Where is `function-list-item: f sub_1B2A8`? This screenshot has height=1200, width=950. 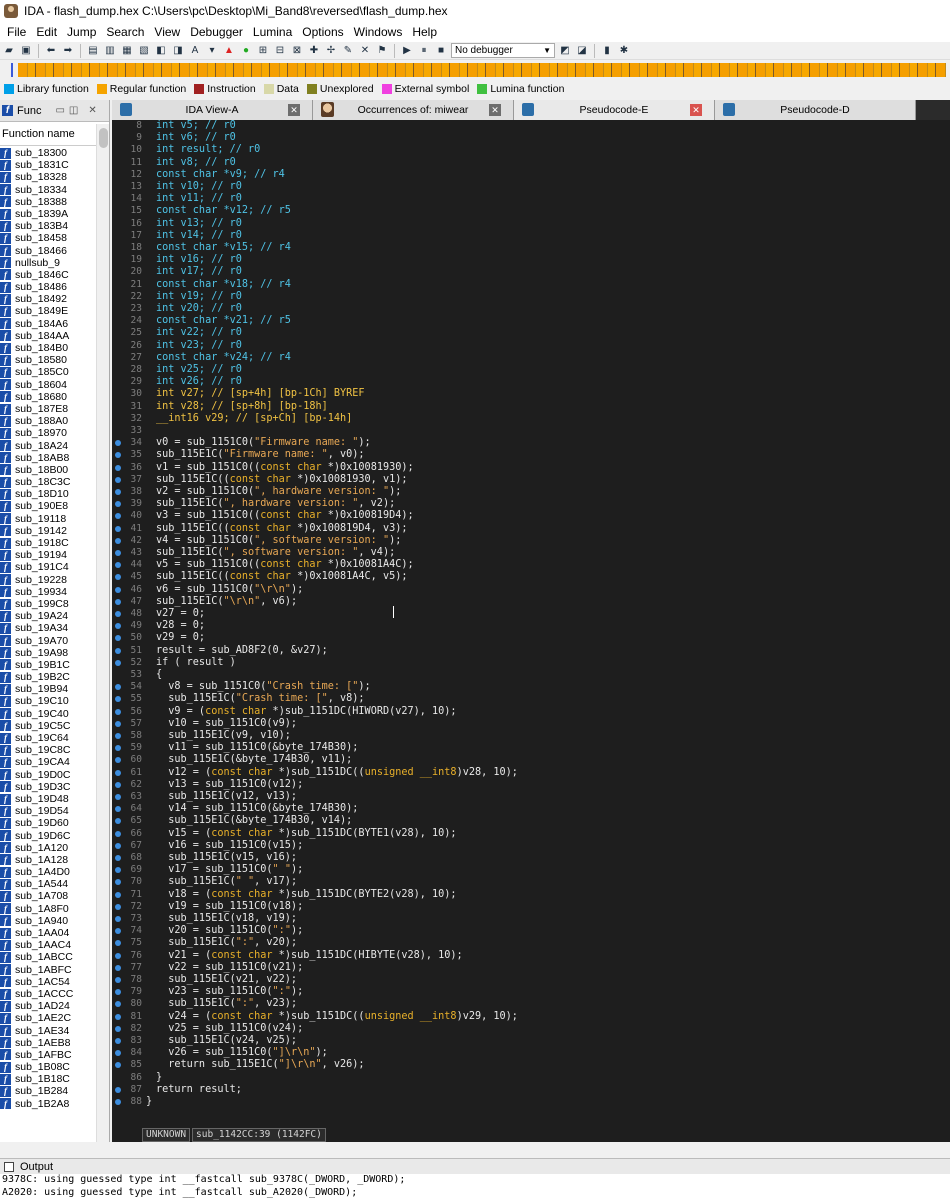
function-list-item: f sub_1B2A8 is located at coordinates (47, 1104).